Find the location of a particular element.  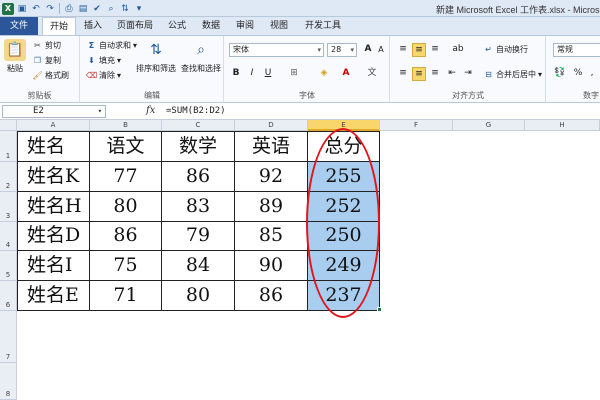

cut-button: ✂ 剪切 is located at coordinates (46, 45).